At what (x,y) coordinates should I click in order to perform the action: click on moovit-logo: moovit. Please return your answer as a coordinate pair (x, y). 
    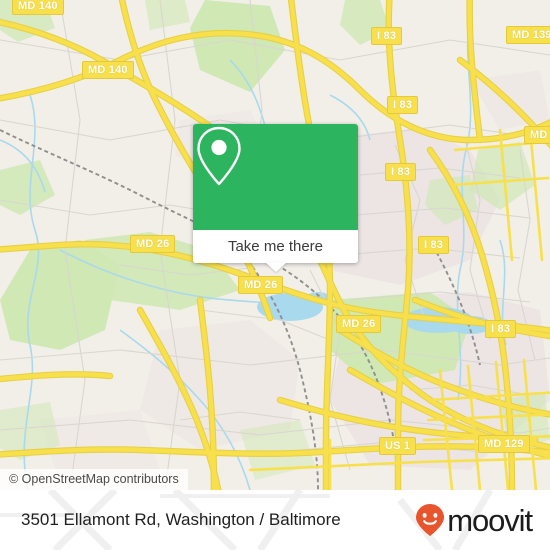
    Looking at the image, I should click on (474, 520).